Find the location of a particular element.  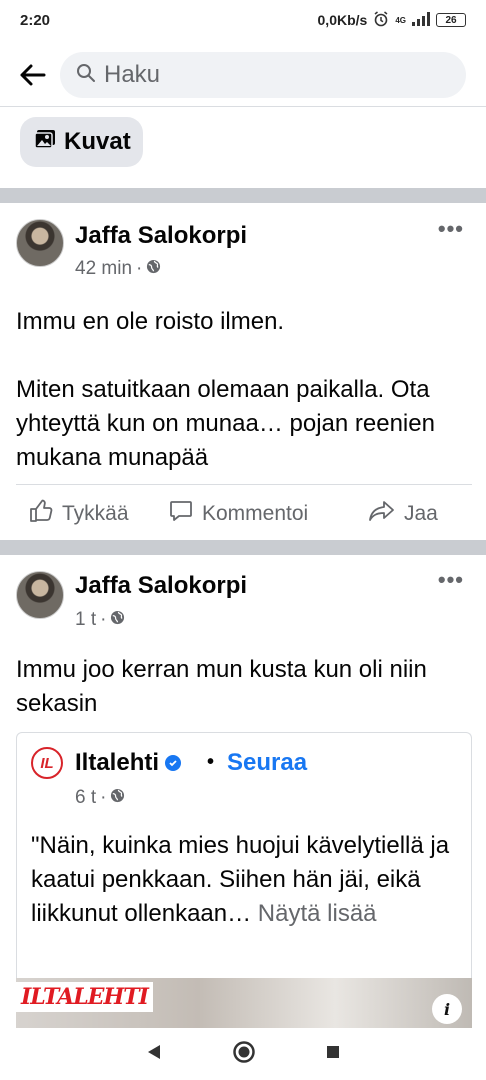

info-icon: i is located at coordinates (447, 1009).